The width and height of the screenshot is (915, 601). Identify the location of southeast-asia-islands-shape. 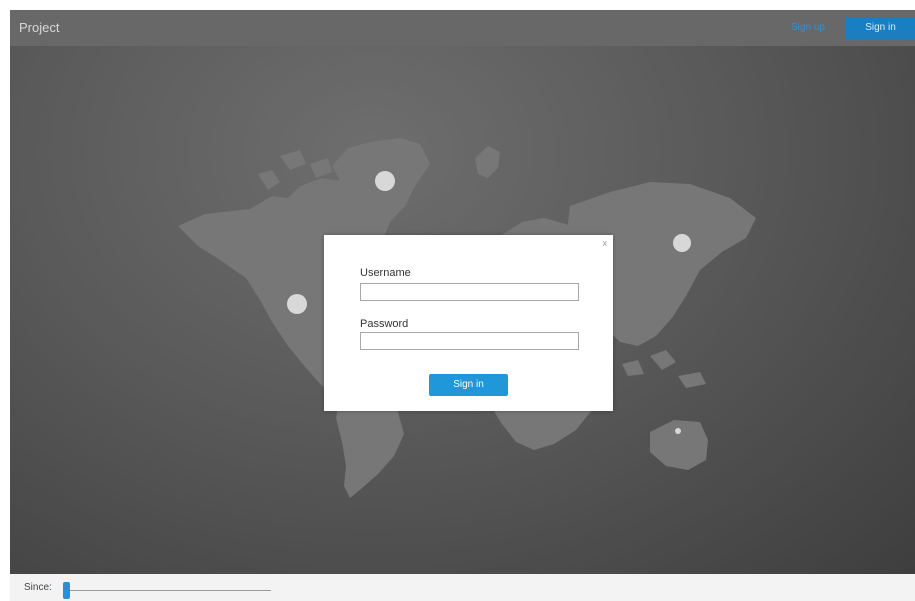
(664, 369).